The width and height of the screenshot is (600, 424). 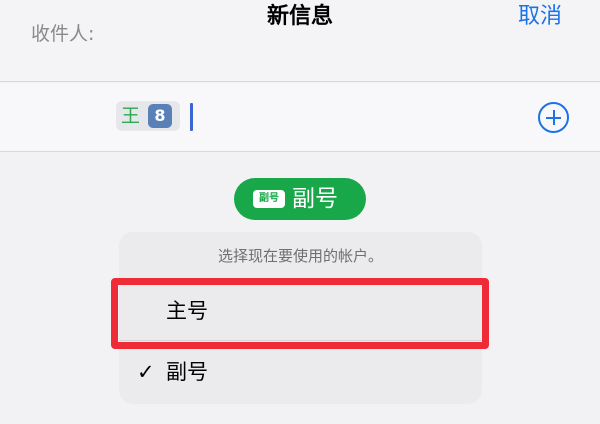 What do you see at coordinates (146, 372) in the screenshot?
I see `checkmark-icon: ✓` at bounding box center [146, 372].